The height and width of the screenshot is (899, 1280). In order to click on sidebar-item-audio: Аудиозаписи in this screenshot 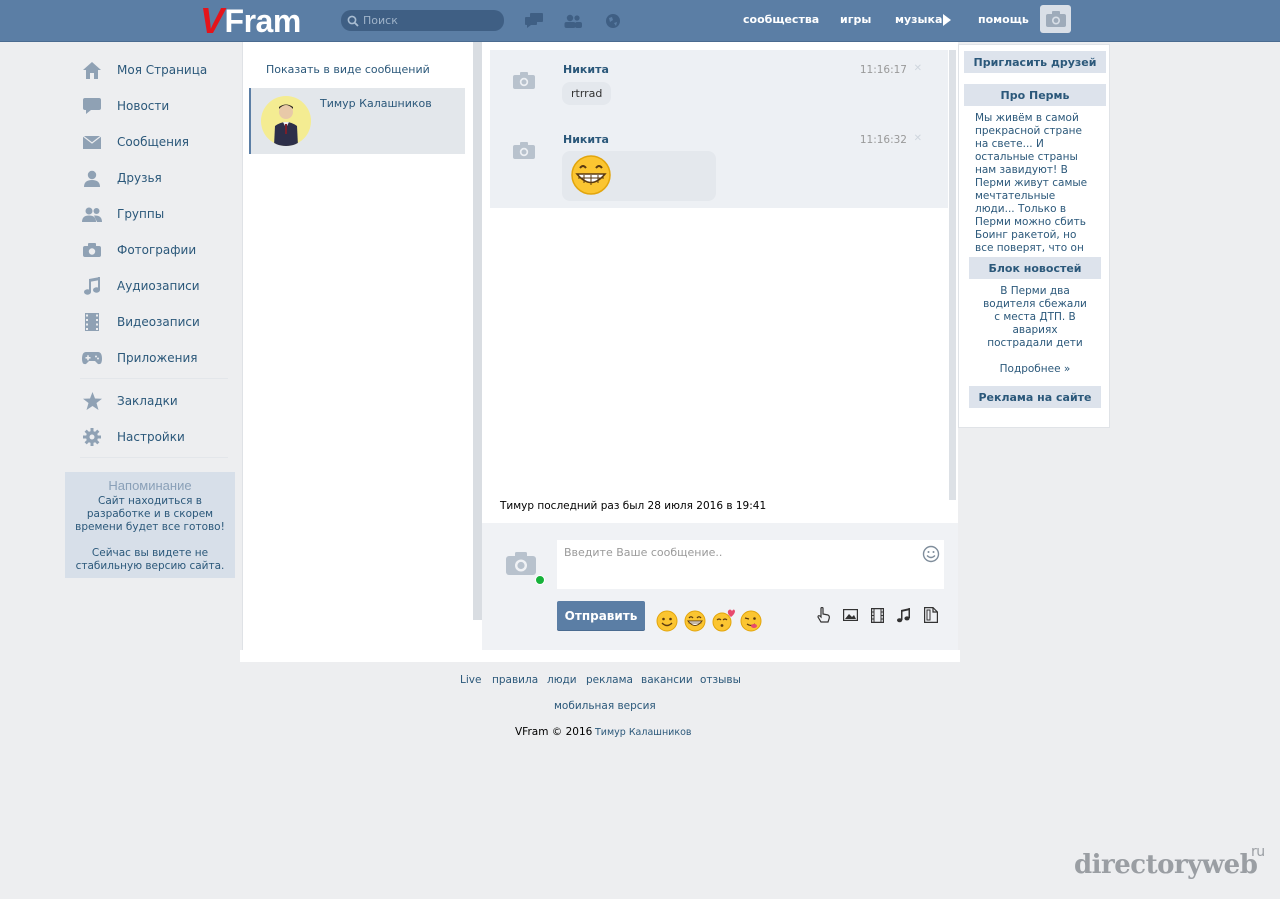, I will do `click(150, 286)`.